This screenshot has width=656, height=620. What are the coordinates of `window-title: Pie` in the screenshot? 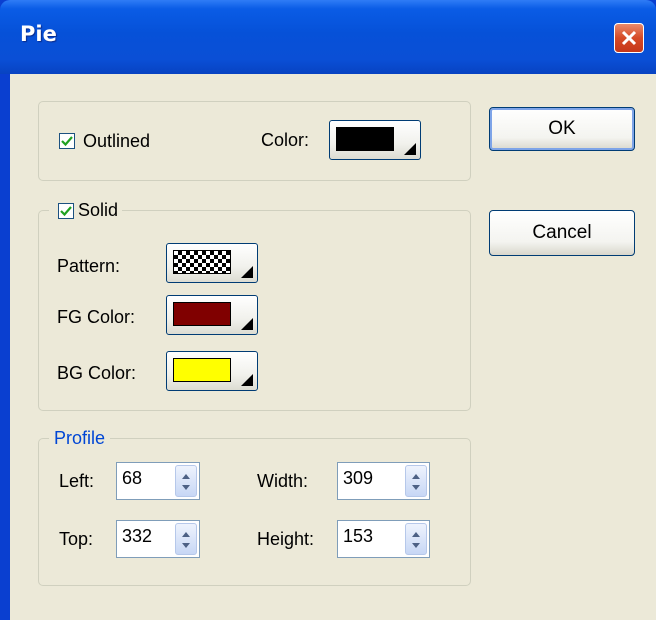 It's located at (38, 34).